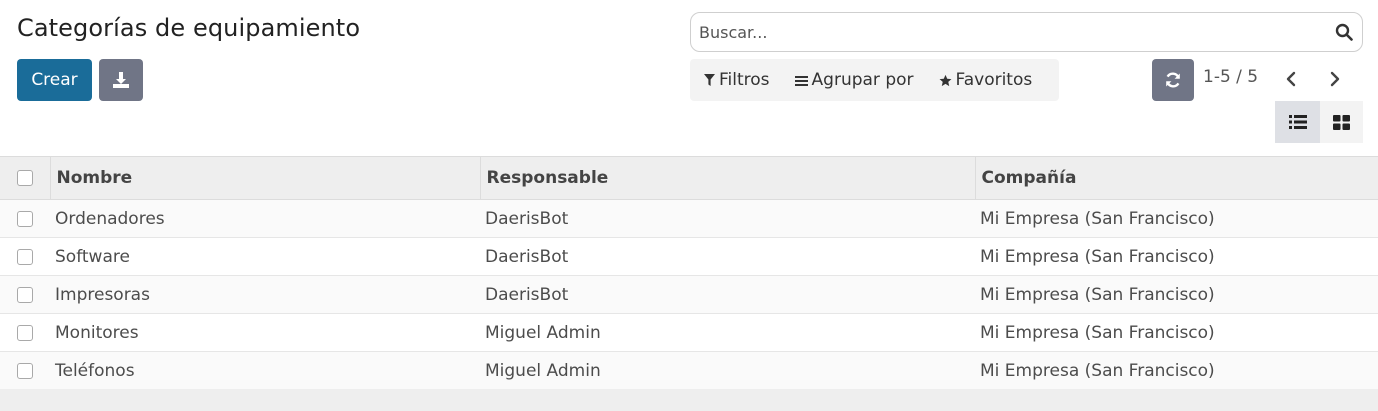  I want to click on refresh-icon, so click(1173, 80).